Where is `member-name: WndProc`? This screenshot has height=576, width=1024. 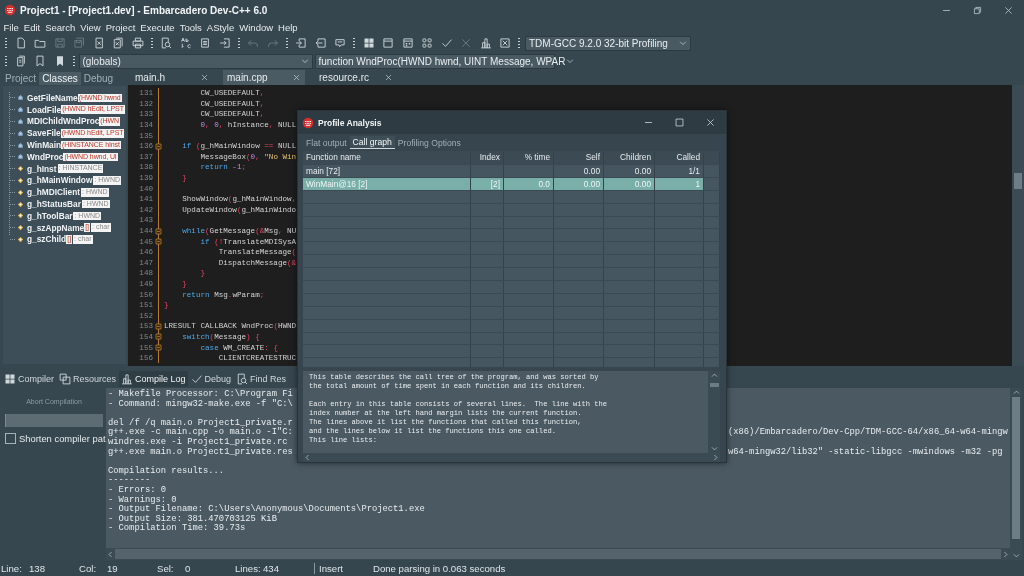
member-name: WndProc is located at coordinates (45, 156).